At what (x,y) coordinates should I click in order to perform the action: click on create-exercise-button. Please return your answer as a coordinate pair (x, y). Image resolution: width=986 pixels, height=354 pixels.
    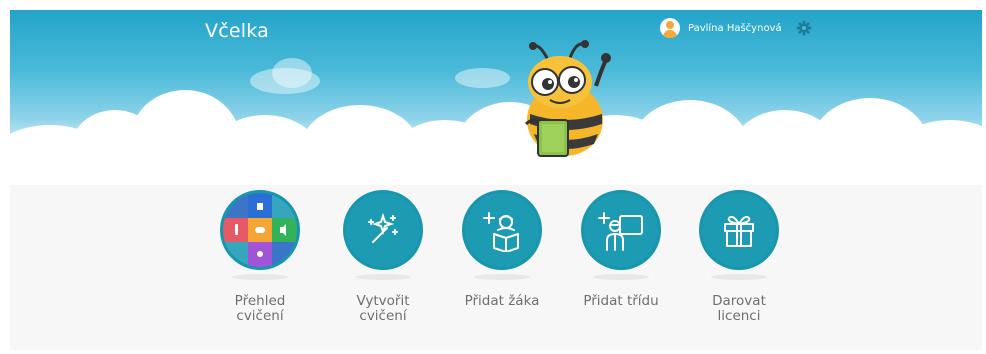
    Looking at the image, I should click on (383, 230).